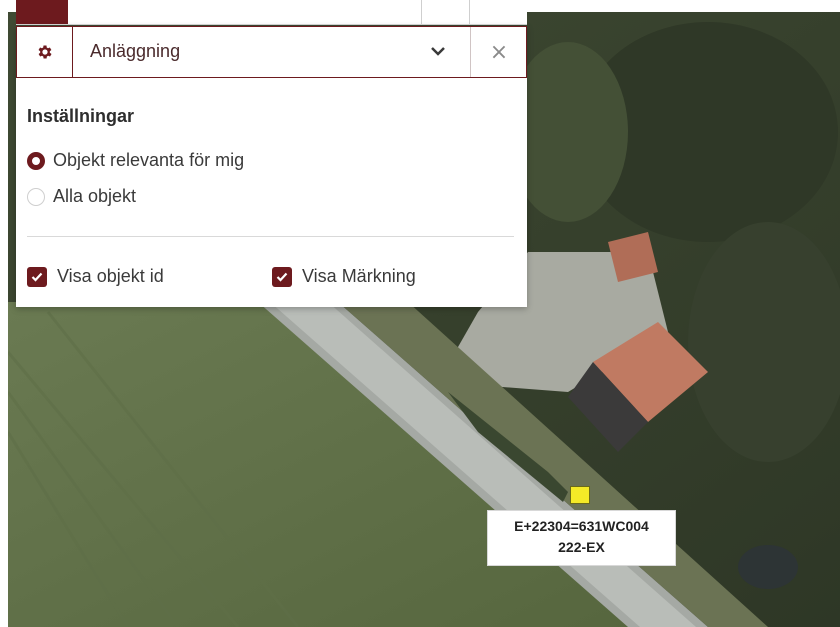 The width and height of the screenshot is (840, 627). I want to click on checkbox-label: Visa Märkning, so click(359, 276).